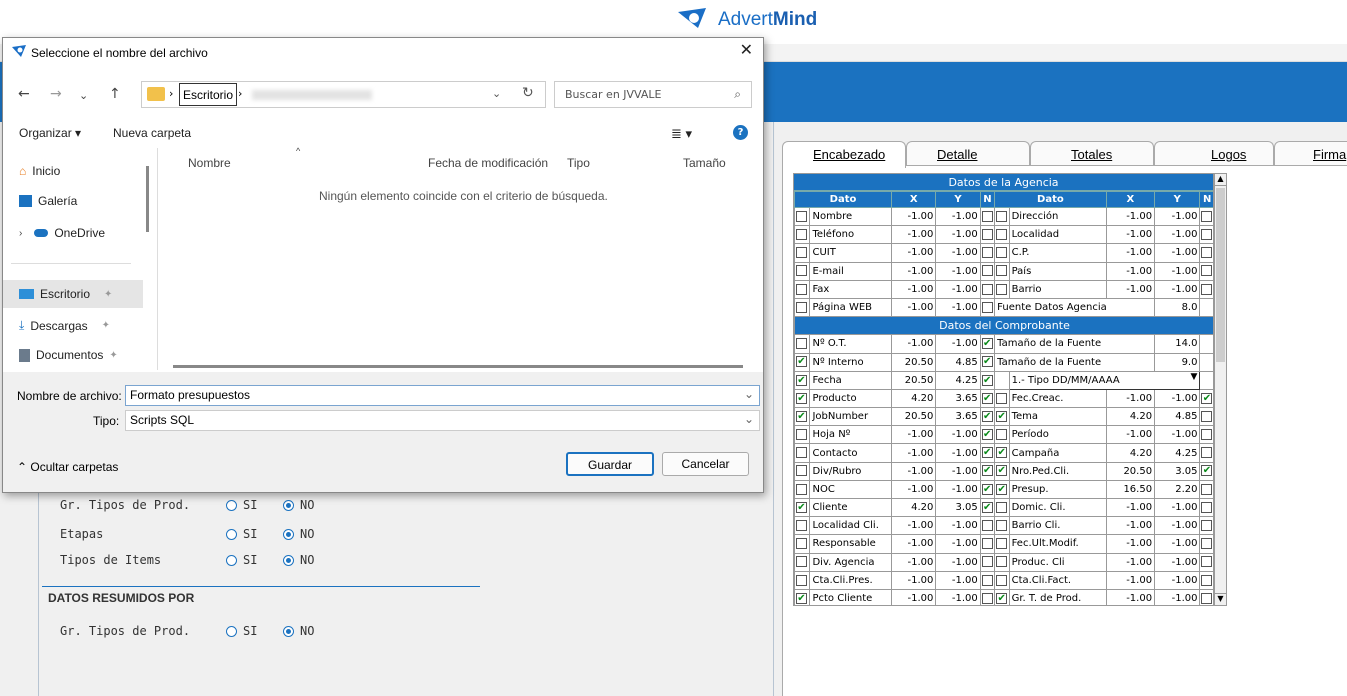 This screenshot has height=696, width=1347. Describe the element at coordinates (1130, 489) in the screenshot. I see `cell-x: 16.50` at that location.